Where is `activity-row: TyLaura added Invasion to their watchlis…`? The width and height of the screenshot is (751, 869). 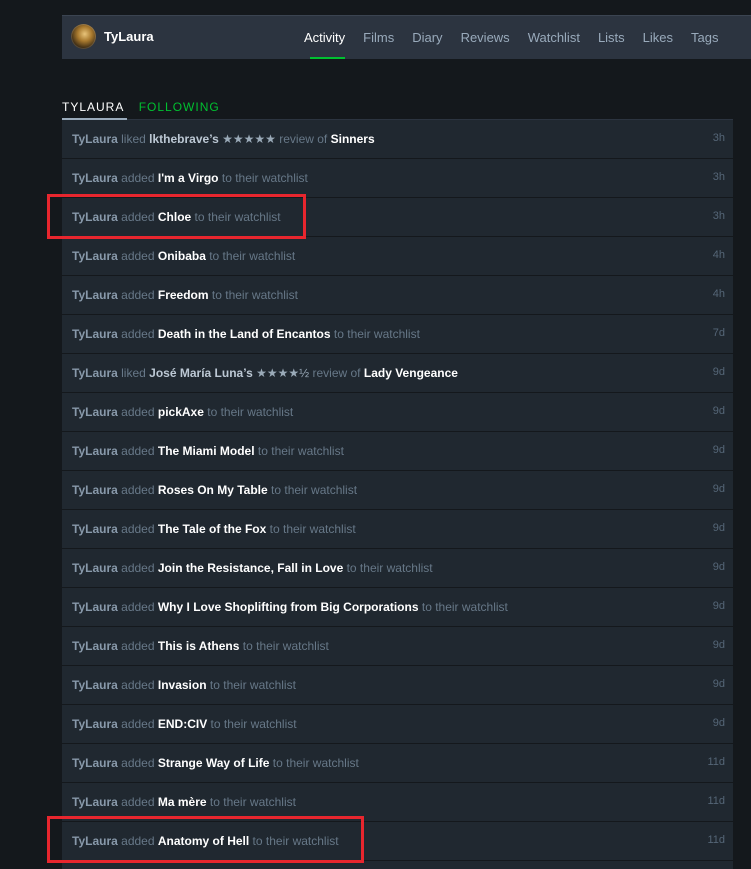
activity-row: TyLaura added Invasion to their watchlis… is located at coordinates (397, 685).